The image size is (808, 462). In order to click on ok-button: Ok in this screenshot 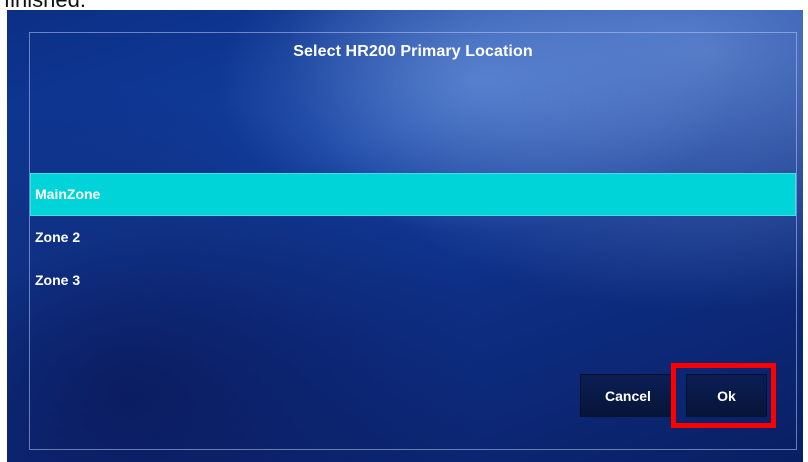, I will do `click(726, 395)`.